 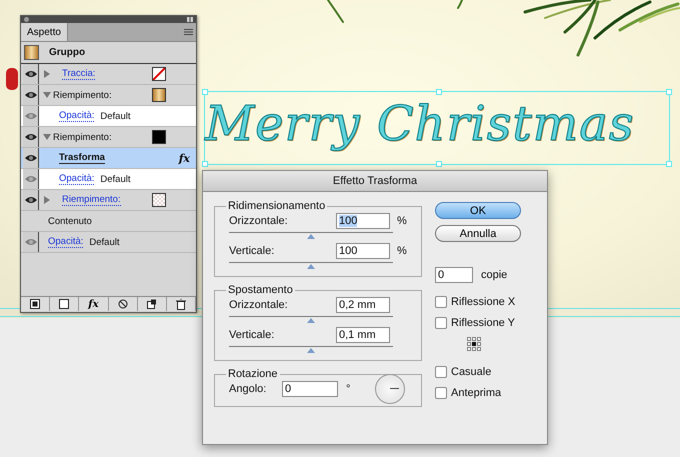 I want to click on reference-point-icon, so click(x=474, y=344).